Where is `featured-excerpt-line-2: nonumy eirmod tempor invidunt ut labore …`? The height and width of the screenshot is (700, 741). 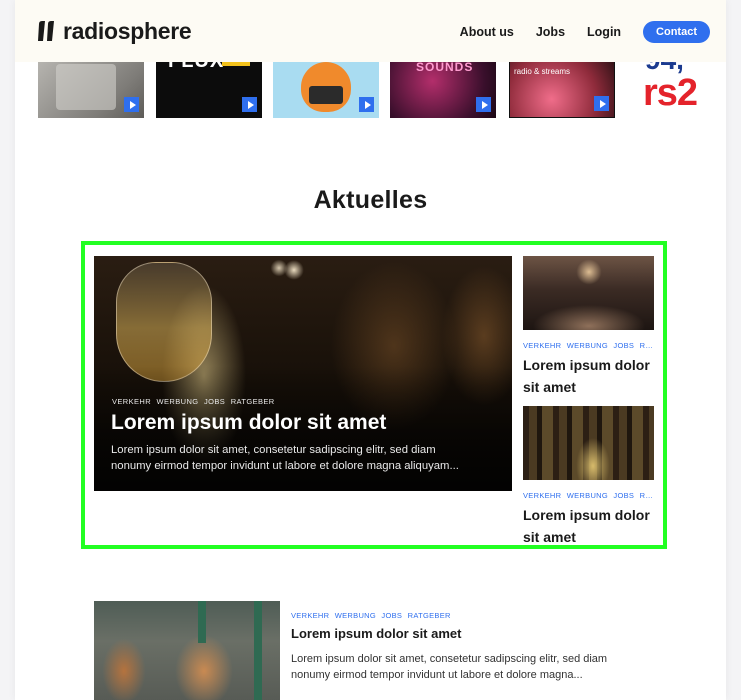
featured-excerpt-line-2: nonumy eirmod tempor invidunt ut labore … is located at coordinates (285, 466).